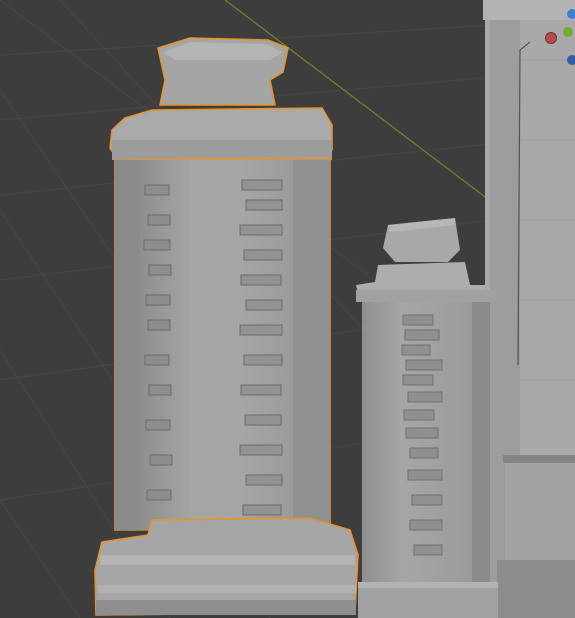 This screenshot has height=618, width=575. I want to click on gizmo-x-axis-negative, so click(551, 38).